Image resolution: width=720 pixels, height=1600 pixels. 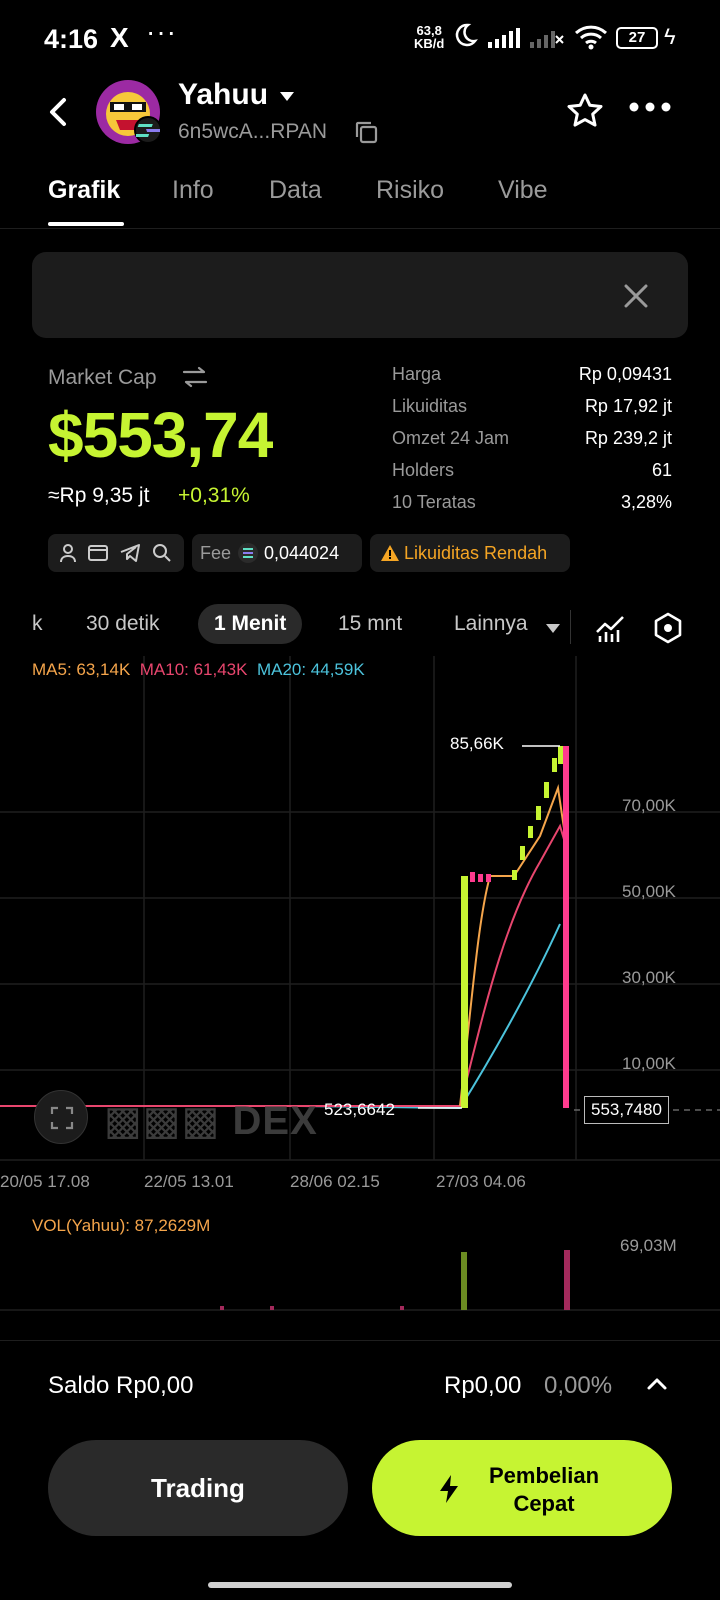 I want to click on fullscreen-button, so click(x=61, y=1117).